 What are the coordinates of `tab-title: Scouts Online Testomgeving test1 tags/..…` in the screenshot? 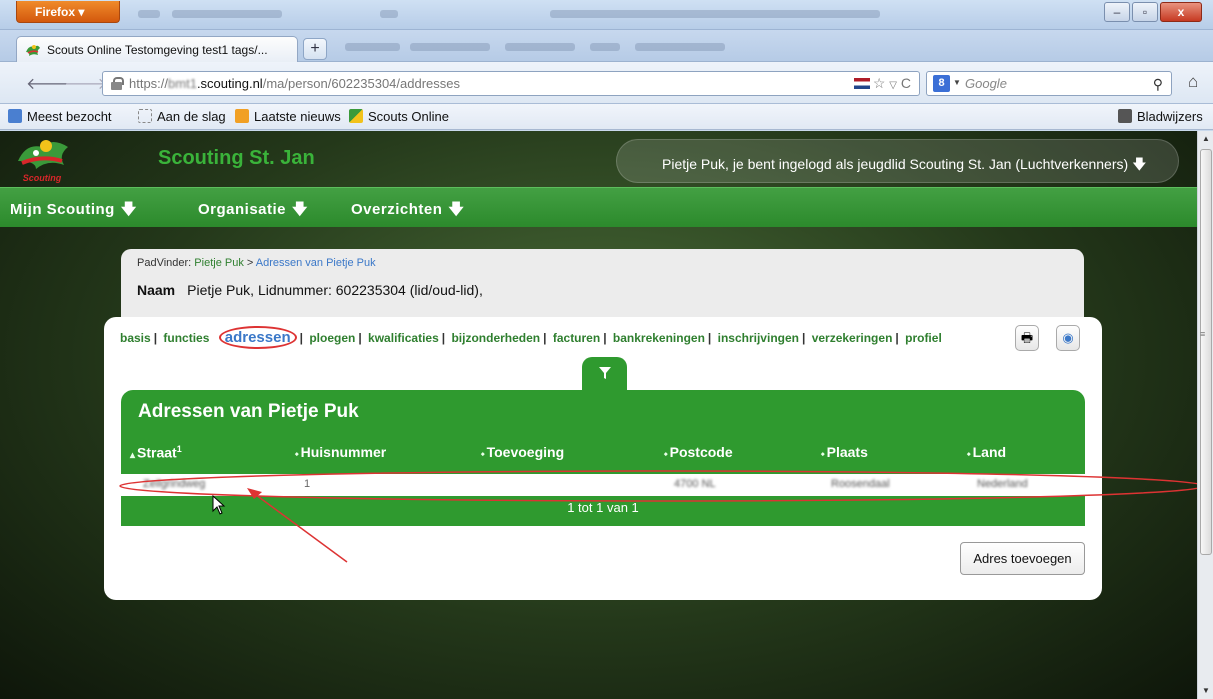 It's located at (157, 50).